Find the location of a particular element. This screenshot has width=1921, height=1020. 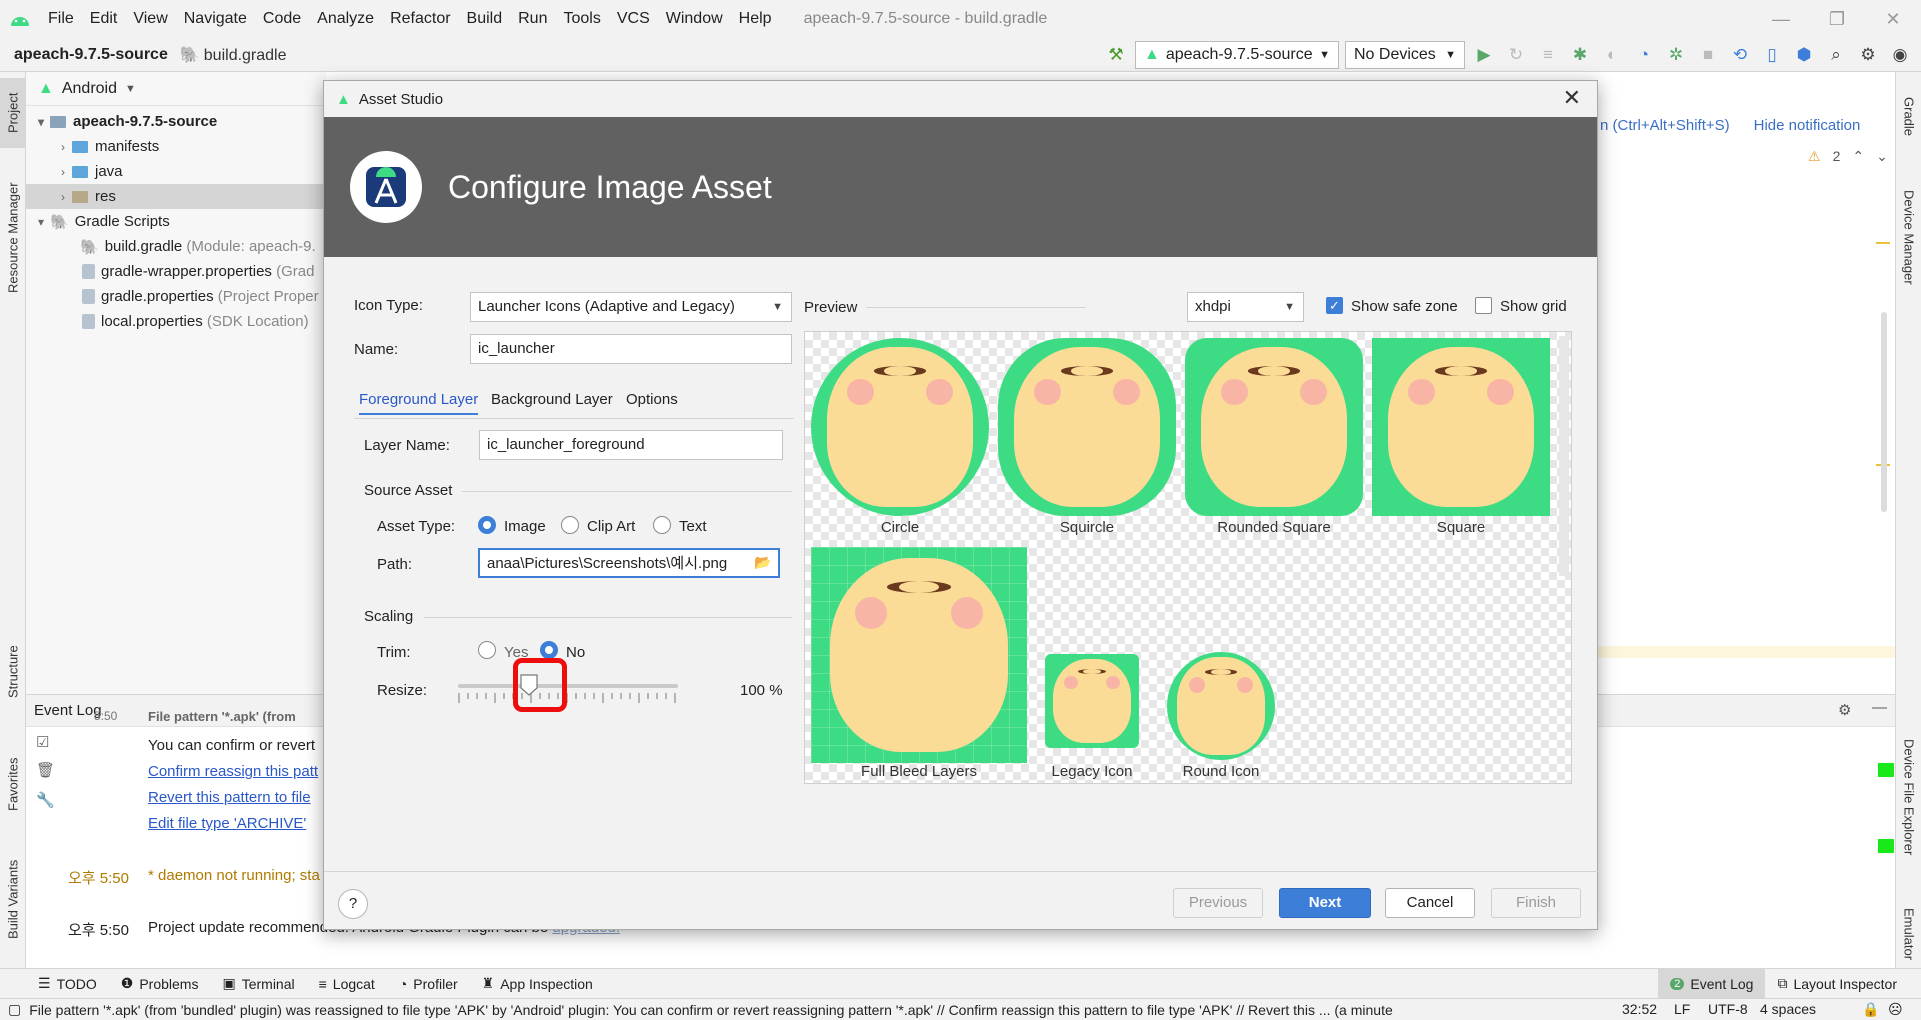

menu-vcs: VCS is located at coordinates (633, 19).